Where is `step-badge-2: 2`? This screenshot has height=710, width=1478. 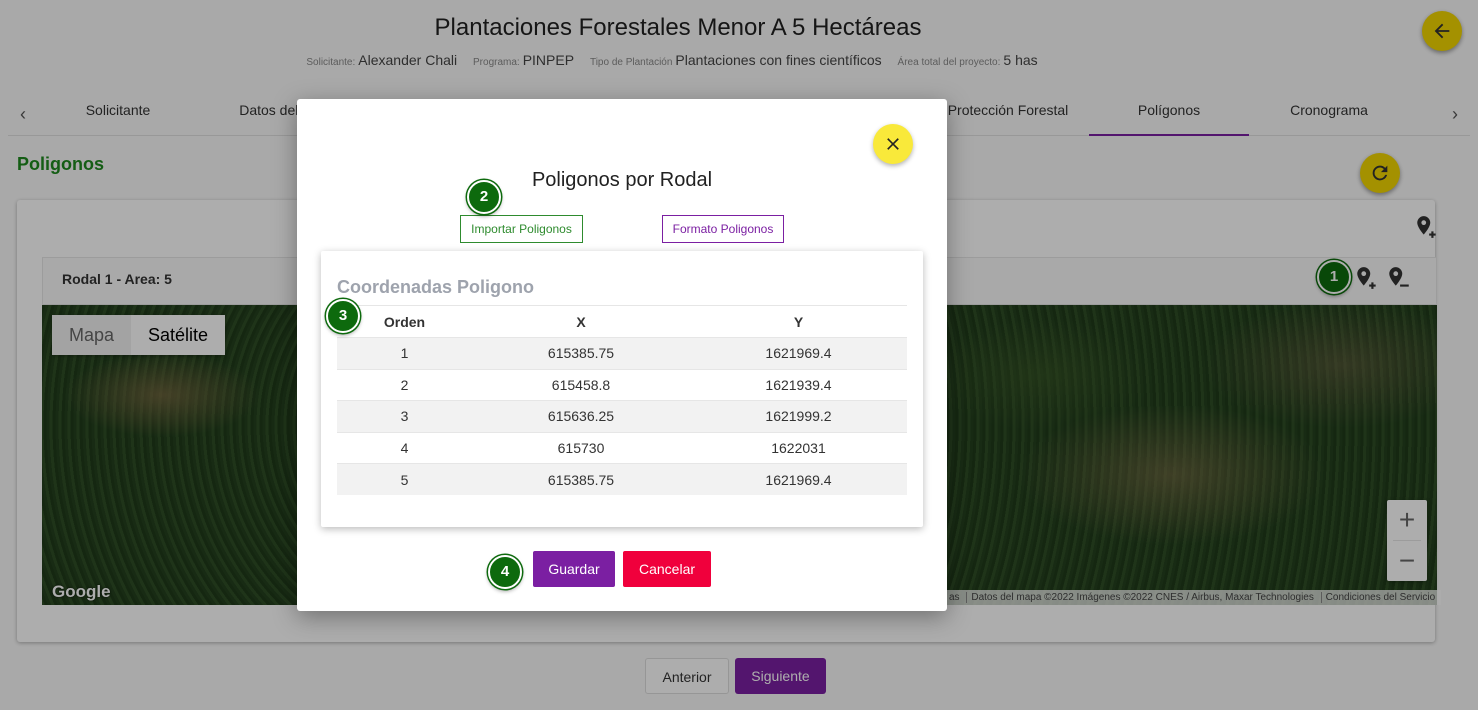 step-badge-2: 2 is located at coordinates (484, 197).